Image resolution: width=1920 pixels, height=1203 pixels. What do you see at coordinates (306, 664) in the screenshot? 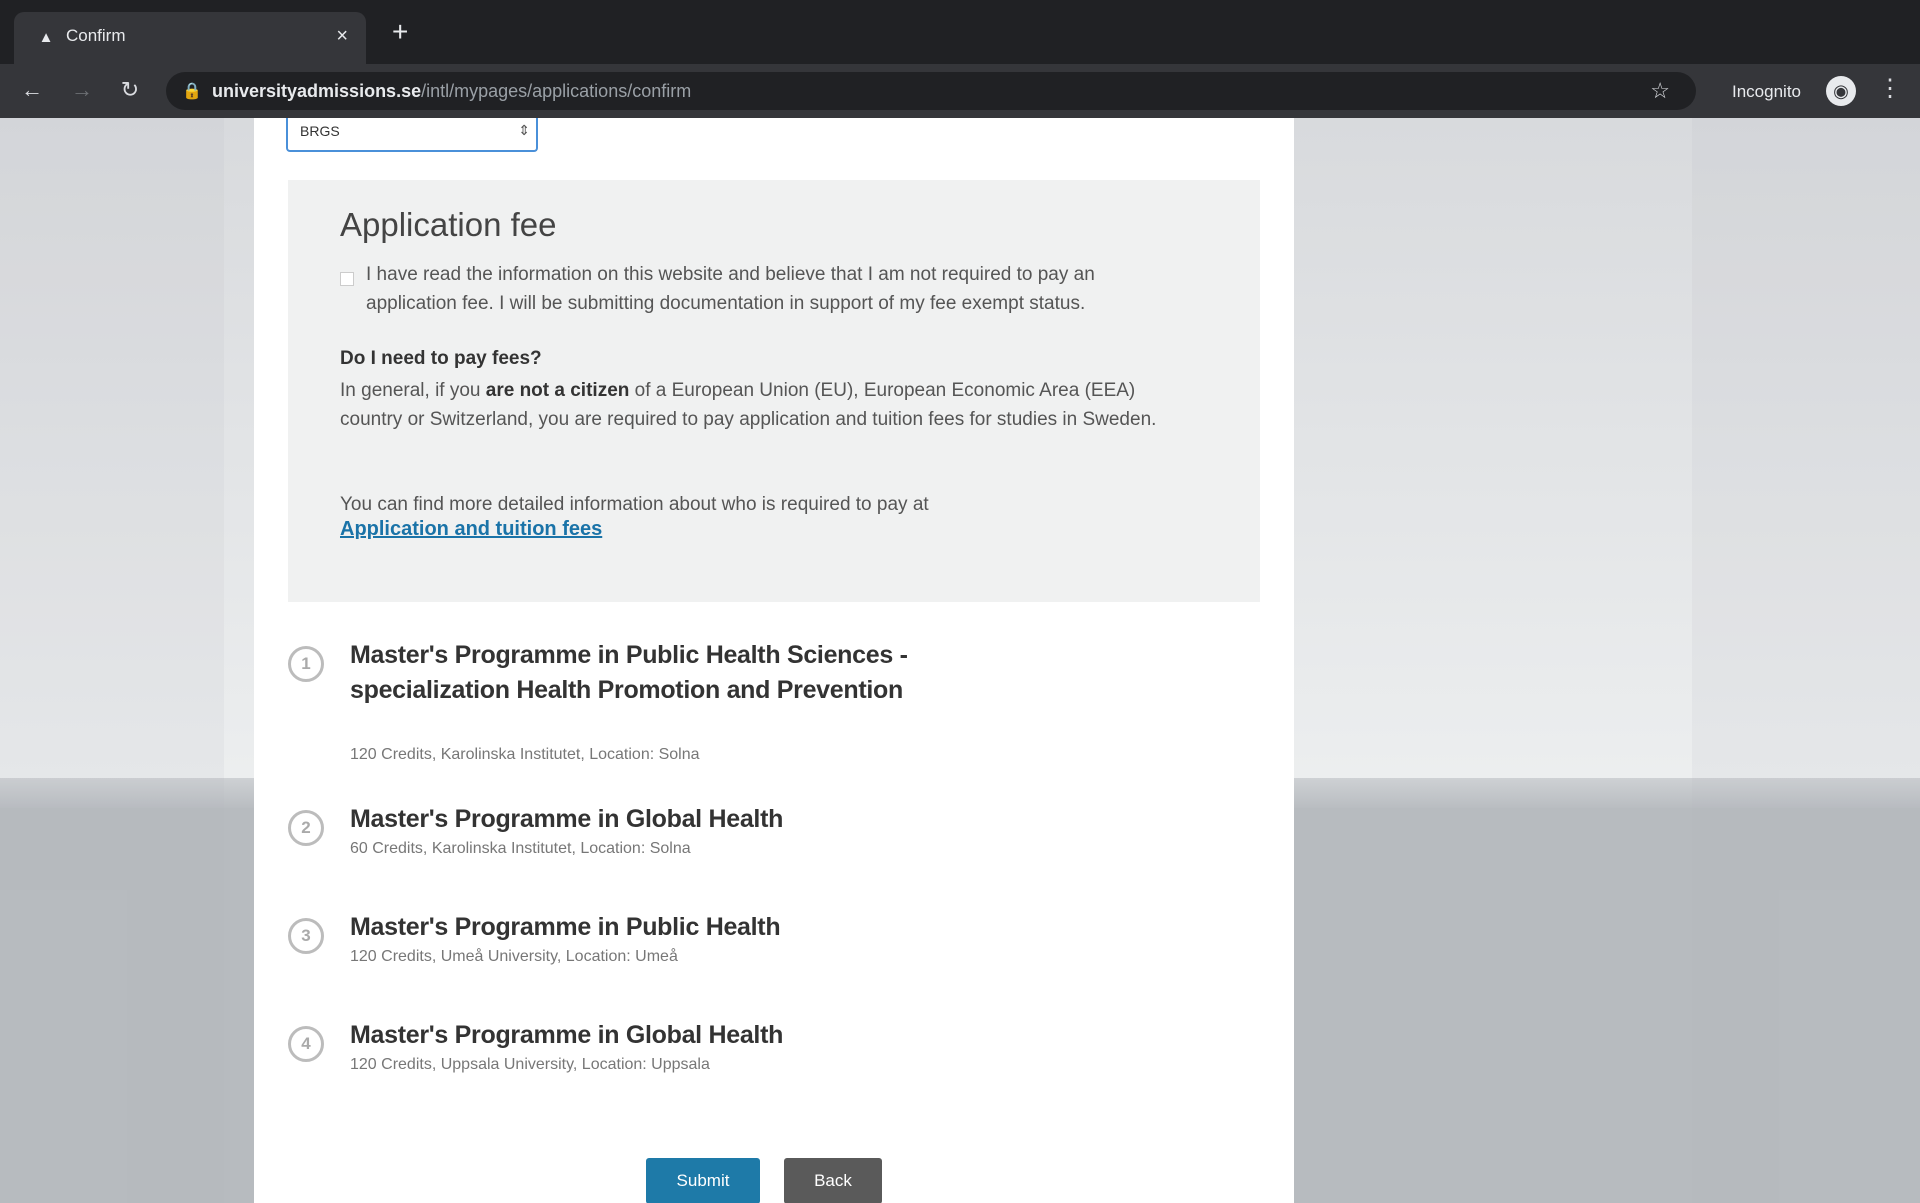
I see `programme-number: 1` at bounding box center [306, 664].